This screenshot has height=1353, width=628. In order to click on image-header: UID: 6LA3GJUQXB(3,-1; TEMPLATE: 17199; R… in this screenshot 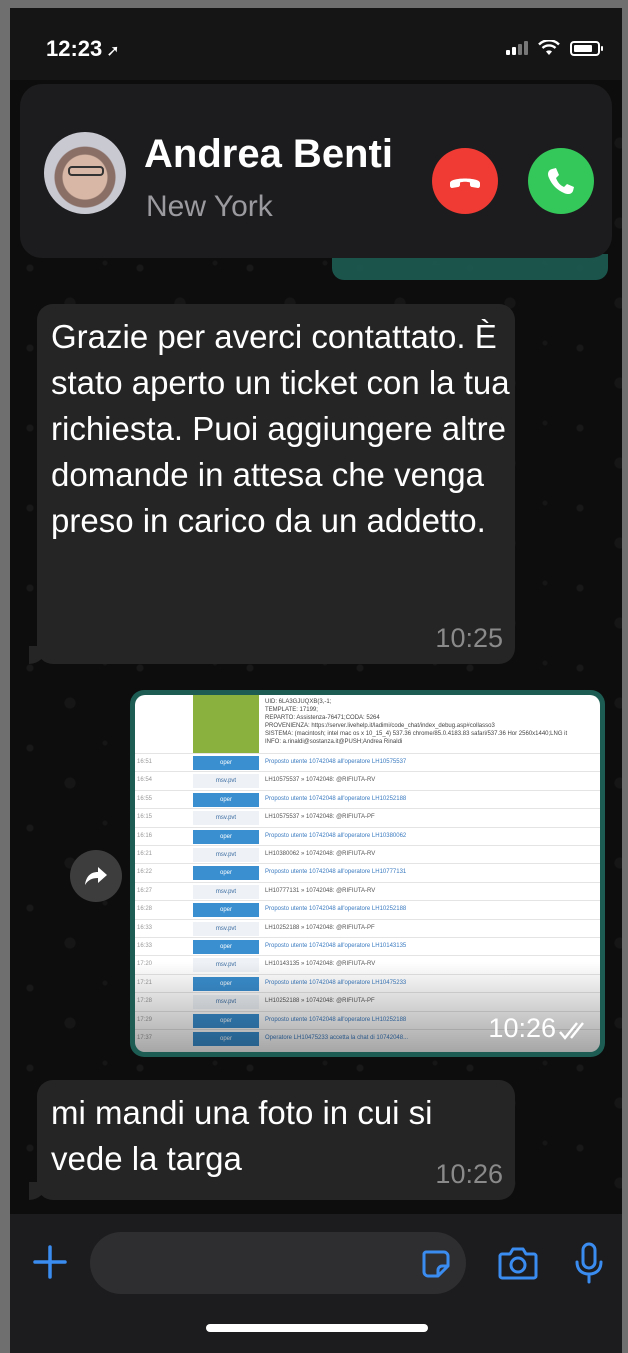, I will do `click(367, 724)`.